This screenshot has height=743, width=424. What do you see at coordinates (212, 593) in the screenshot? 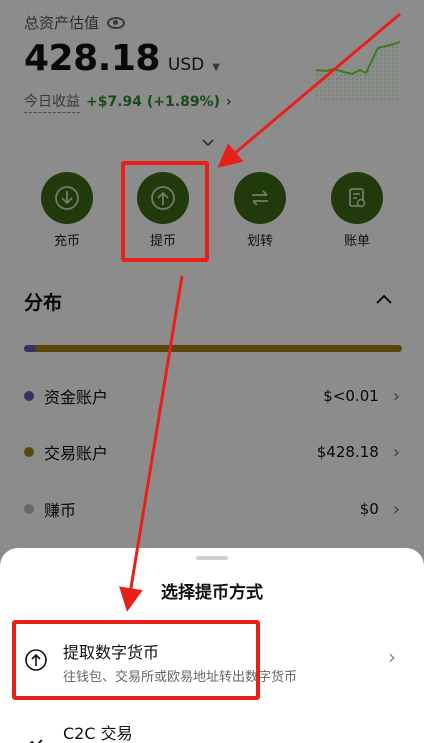
I see `sheet-title: 选择提币方式` at bounding box center [212, 593].